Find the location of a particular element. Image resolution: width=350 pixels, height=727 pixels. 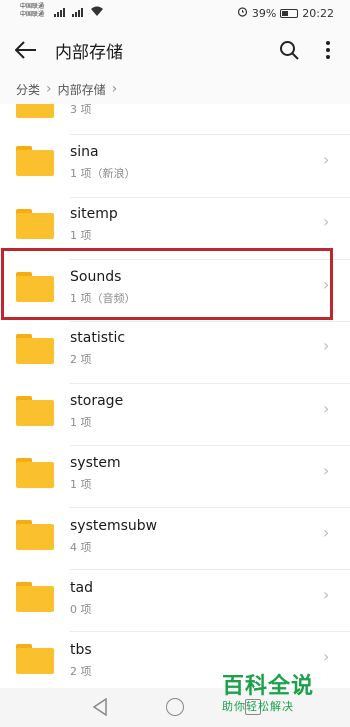

status-right: 39% 20:22 is located at coordinates (285, 13).